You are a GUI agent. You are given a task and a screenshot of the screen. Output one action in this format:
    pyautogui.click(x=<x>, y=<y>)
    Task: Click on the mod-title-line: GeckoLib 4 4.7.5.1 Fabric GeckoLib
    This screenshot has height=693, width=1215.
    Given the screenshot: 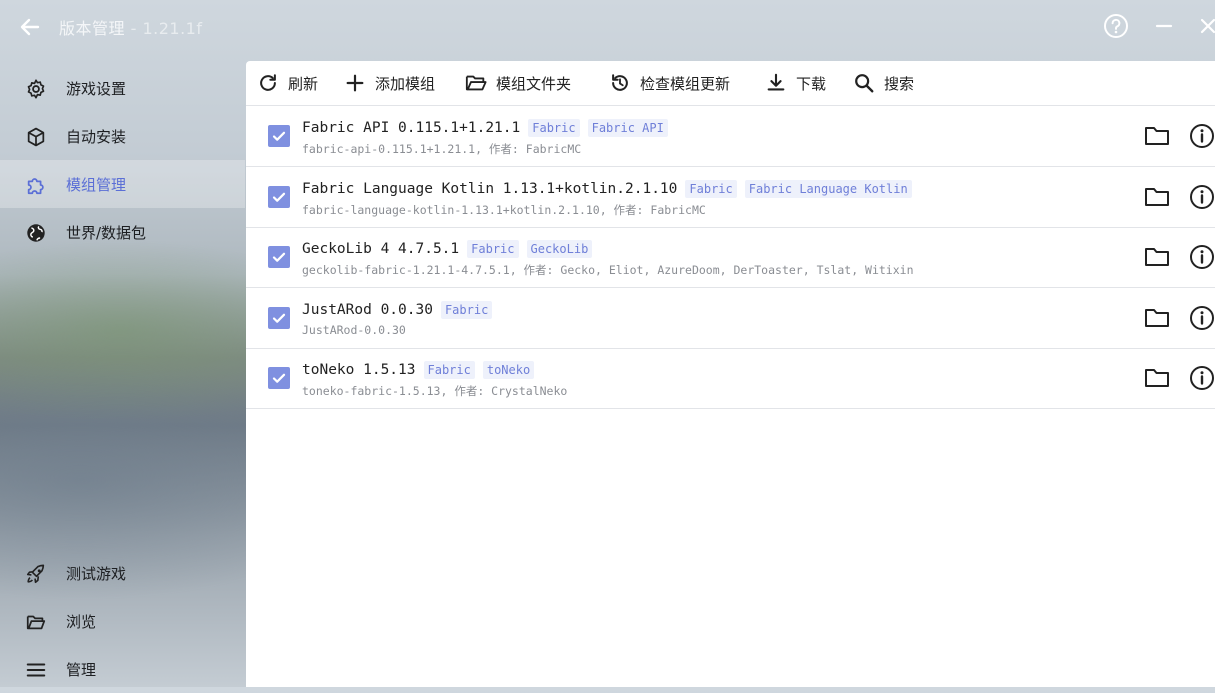 What is the action you would take?
    pyautogui.click(x=447, y=249)
    